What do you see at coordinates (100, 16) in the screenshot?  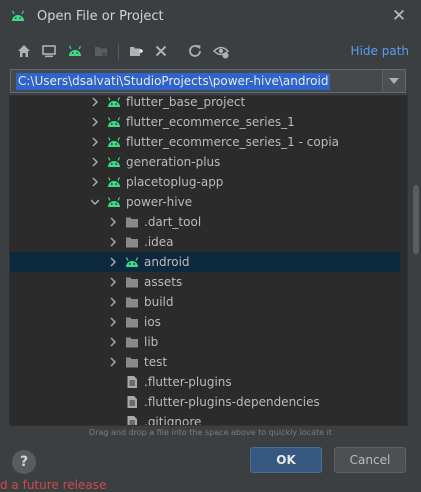 I see `window-title: Open File or Project` at bounding box center [100, 16].